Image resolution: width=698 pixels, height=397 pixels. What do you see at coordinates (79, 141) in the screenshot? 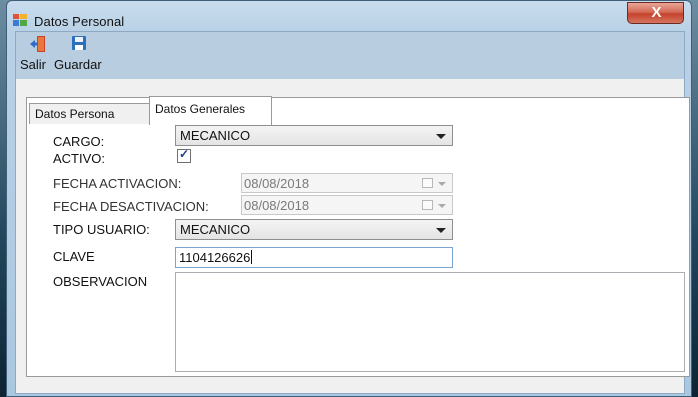
I see `cargo-label: CARGO:` at bounding box center [79, 141].